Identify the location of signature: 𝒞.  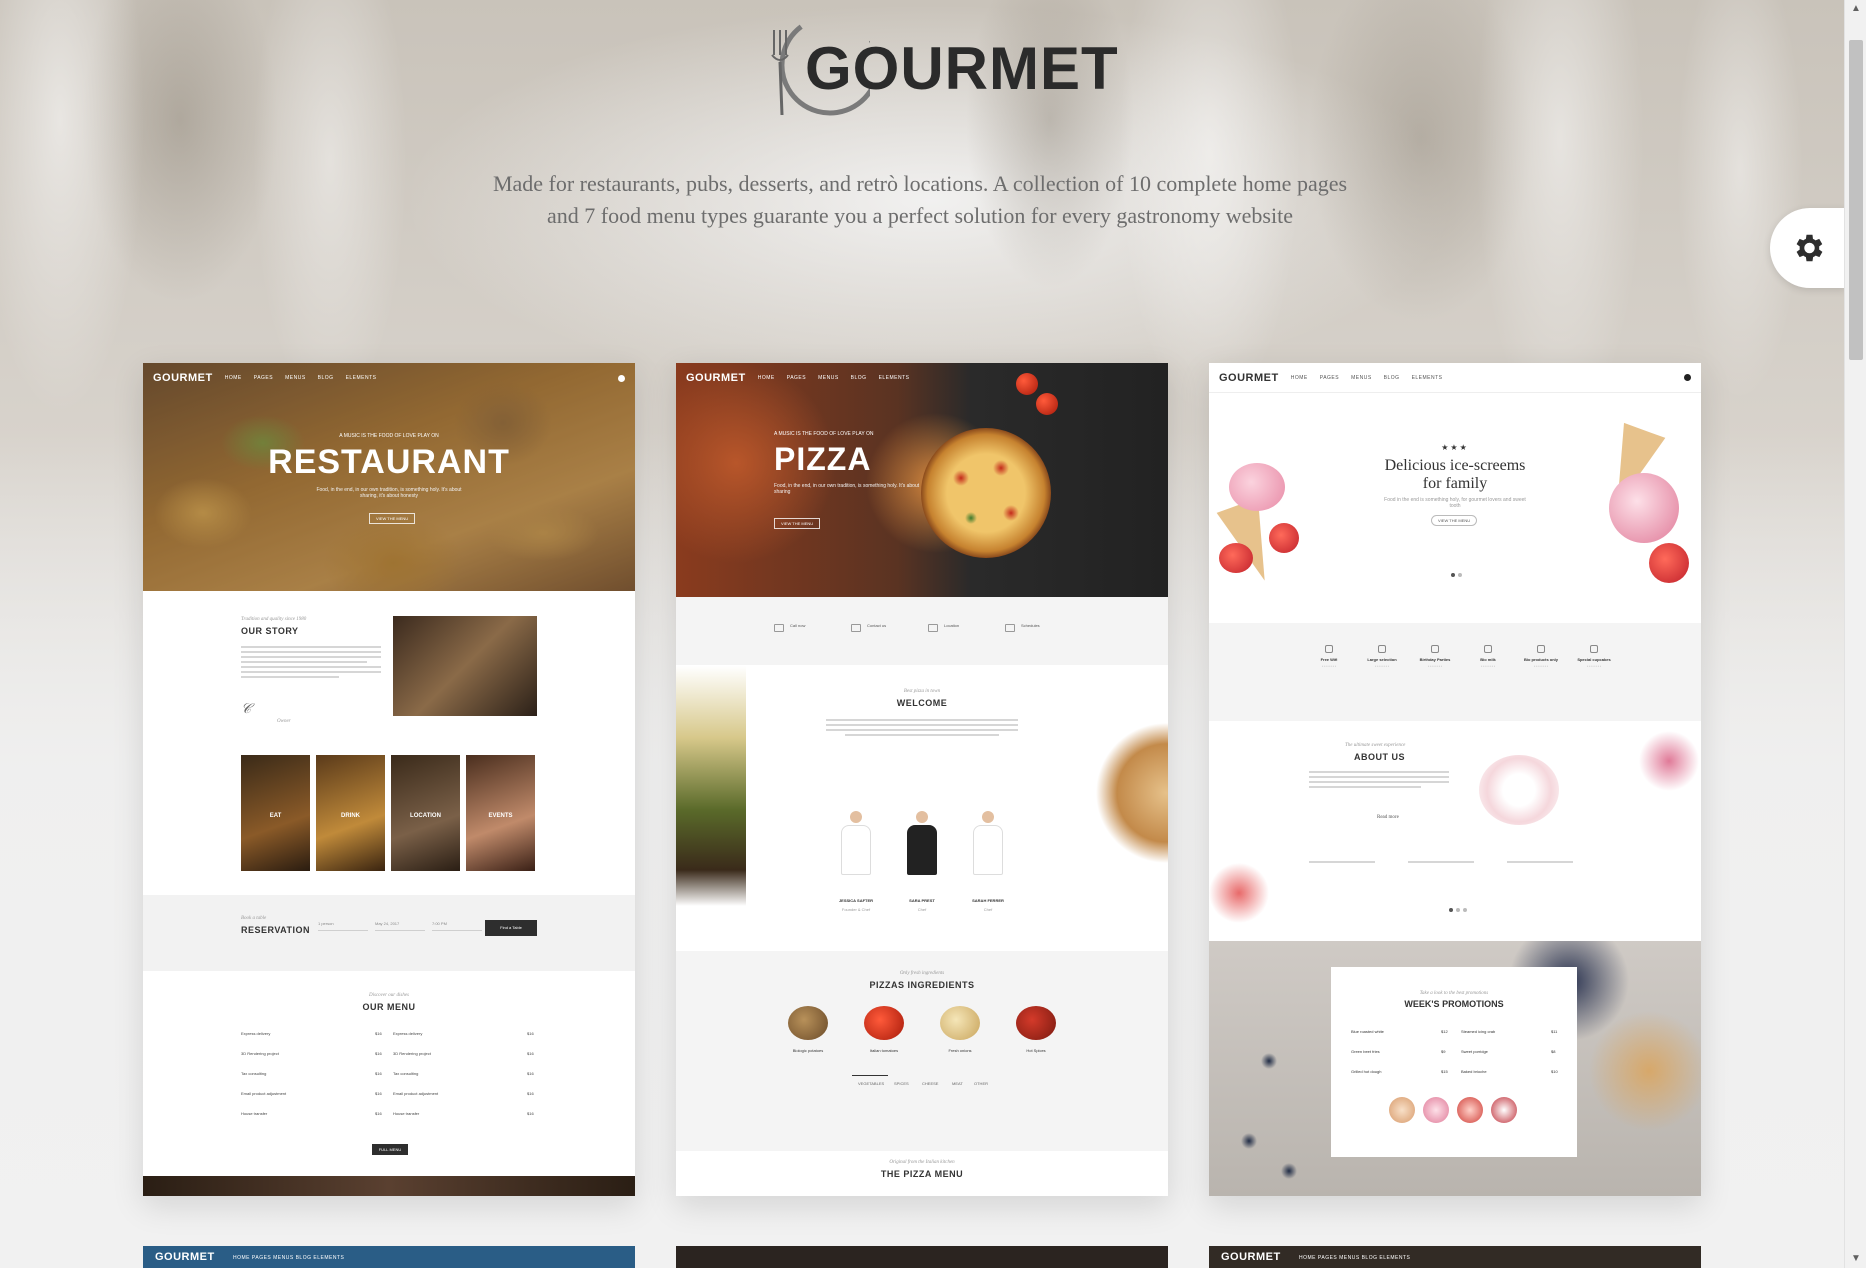
(246, 709).